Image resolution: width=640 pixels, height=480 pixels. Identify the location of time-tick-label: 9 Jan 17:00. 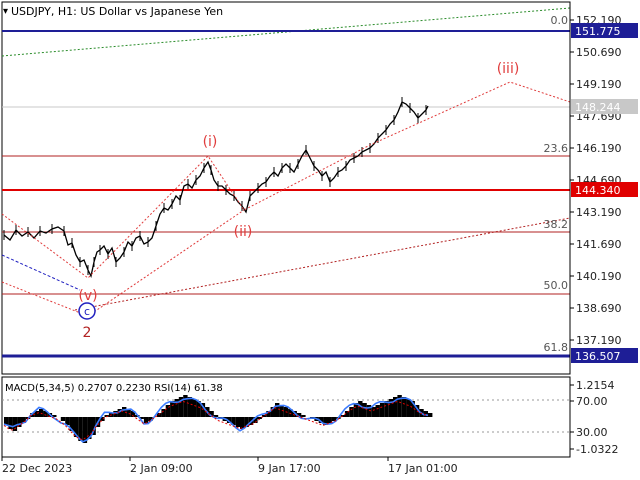
(289, 468).